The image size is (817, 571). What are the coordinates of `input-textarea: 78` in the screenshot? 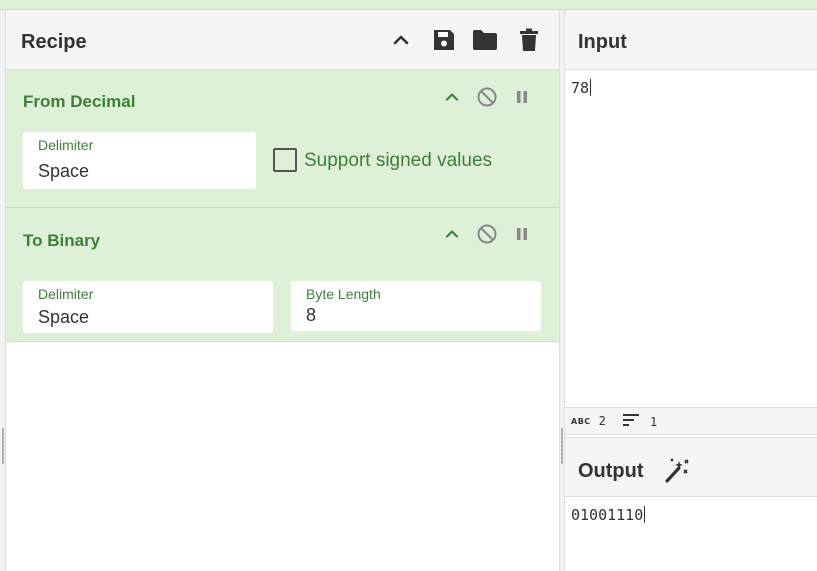 It's located at (581, 88).